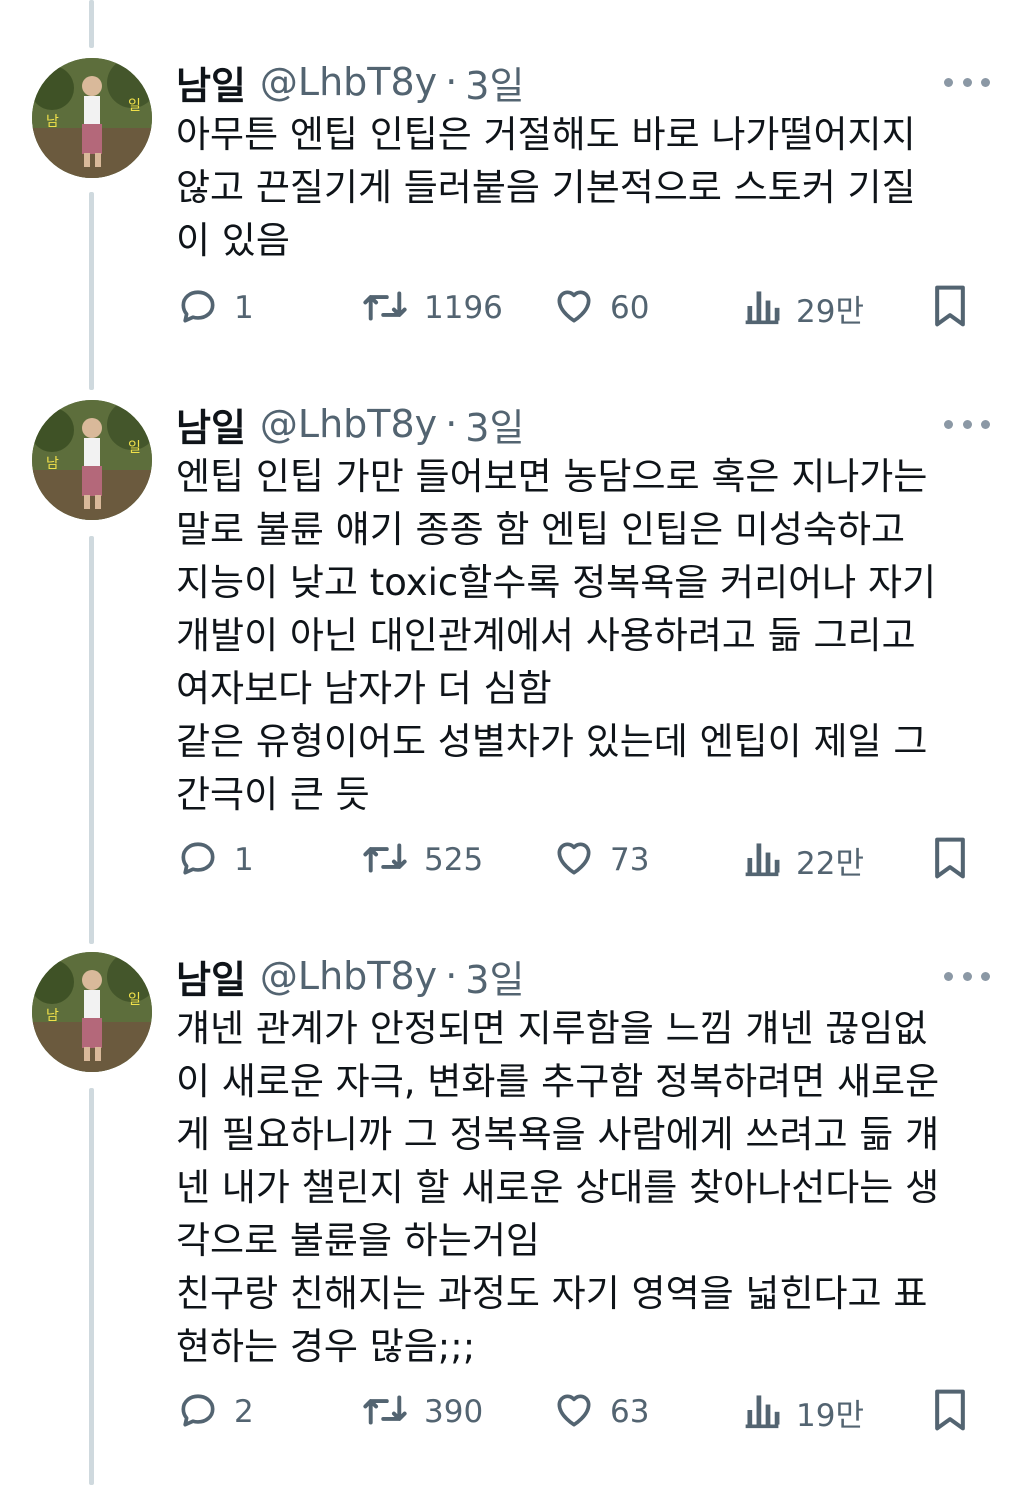 This screenshot has width=1024, height=1485. I want to click on tweet-line: 걔넨 관계가 안정되면 지루함을 느낌 걔넨 끊임없, so click(552, 1028).